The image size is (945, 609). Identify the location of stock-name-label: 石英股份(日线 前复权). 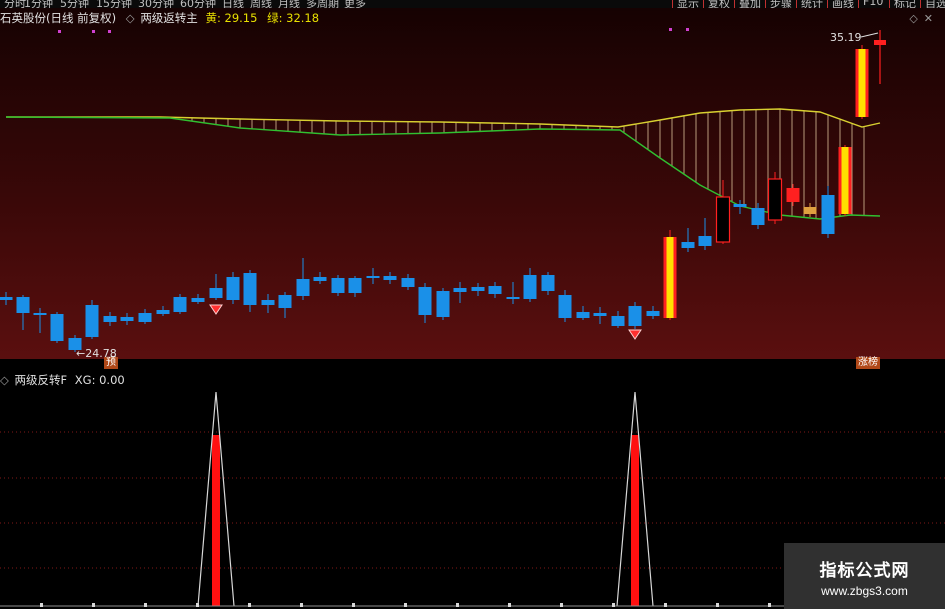
(58, 18).